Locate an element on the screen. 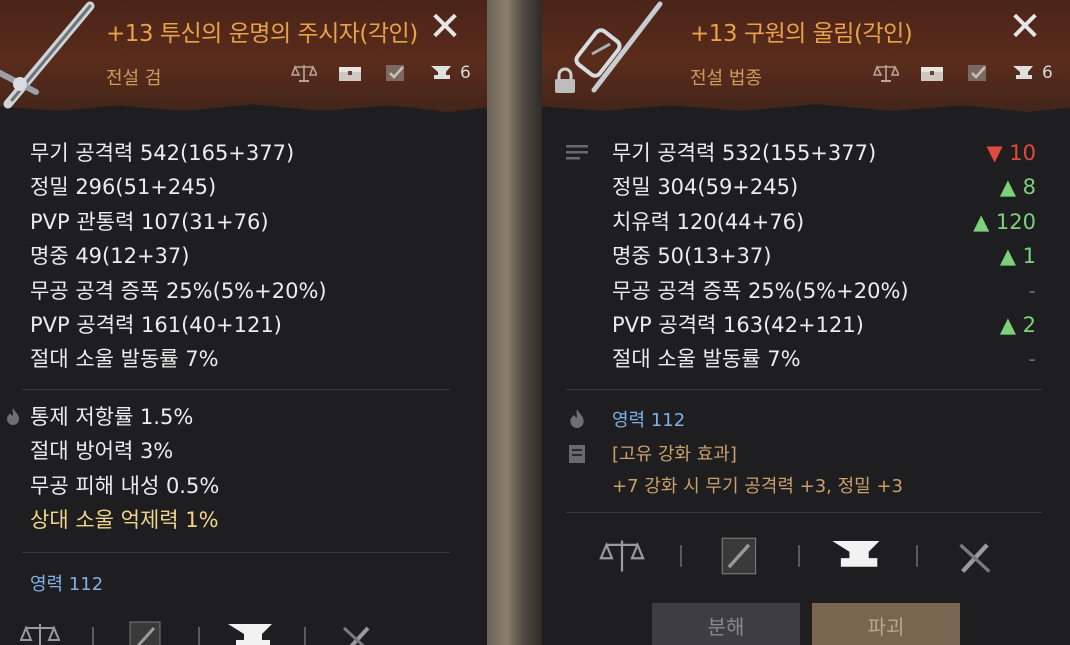 The height and width of the screenshot is (645, 1070). enhance-effect-line: +7 강화 시 무기 공격력 +3, 정밀 +3 is located at coordinates (757, 486).